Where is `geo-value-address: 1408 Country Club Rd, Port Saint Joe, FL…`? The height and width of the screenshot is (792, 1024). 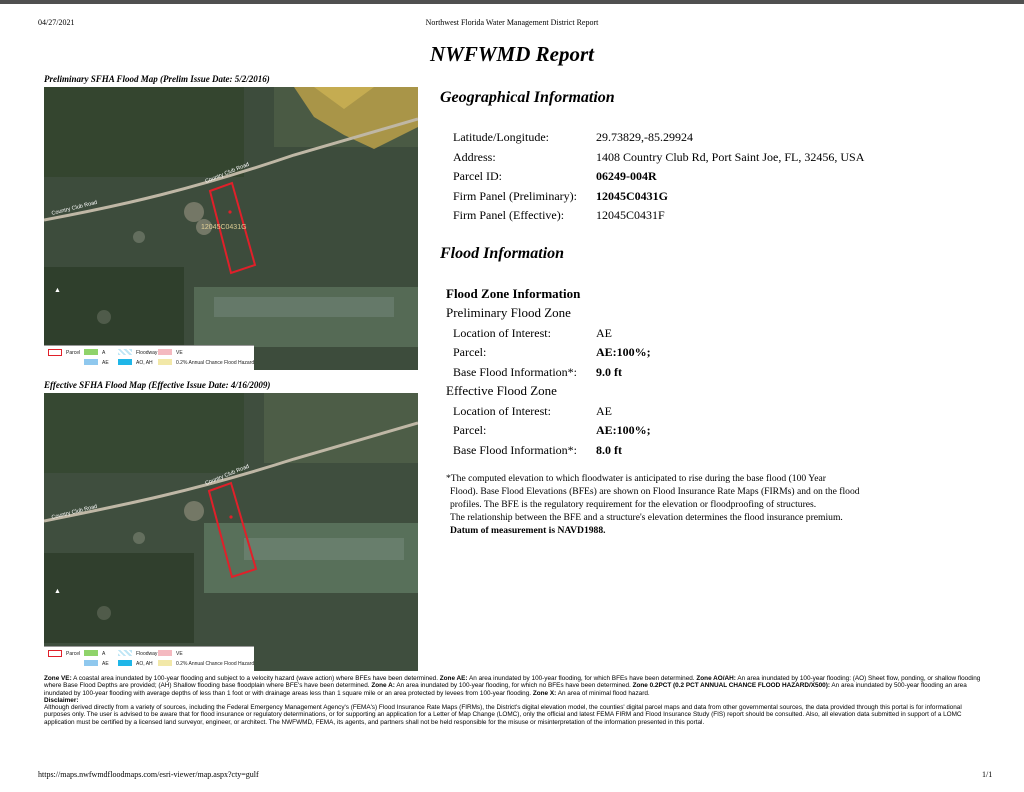 geo-value-address: 1408 Country Club Rd, Port Saint Joe, FL… is located at coordinates (730, 157).